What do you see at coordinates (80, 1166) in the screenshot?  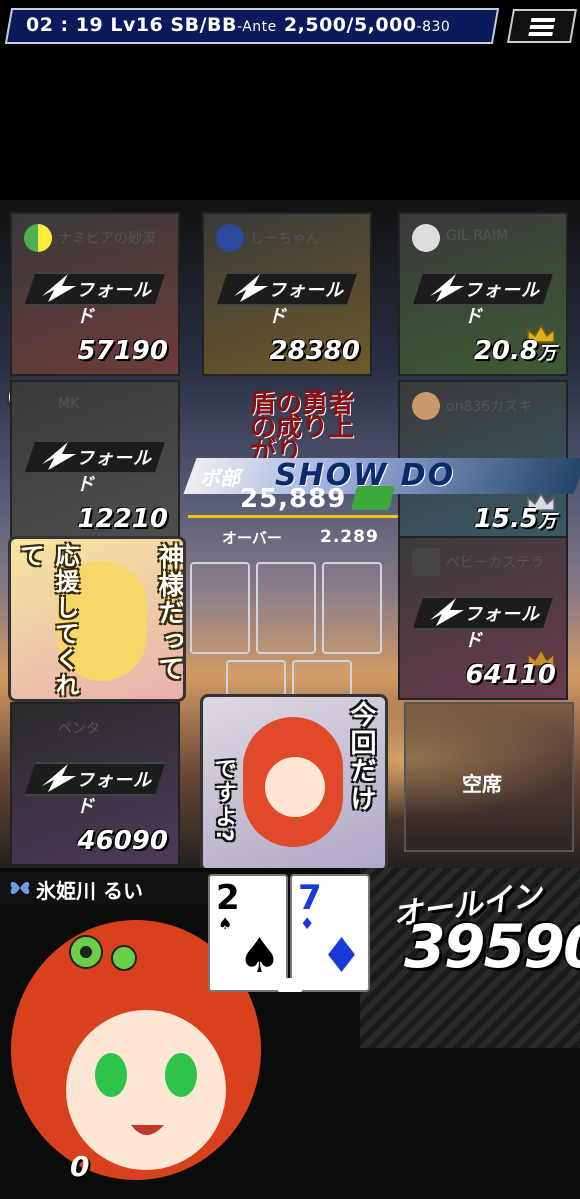 I see `player-bet: 0` at bounding box center [80, 1166].